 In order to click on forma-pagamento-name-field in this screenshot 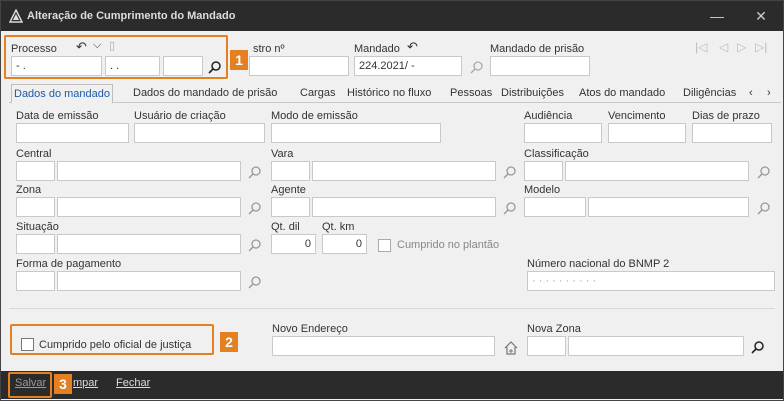, I will do `click(149, 281)`.